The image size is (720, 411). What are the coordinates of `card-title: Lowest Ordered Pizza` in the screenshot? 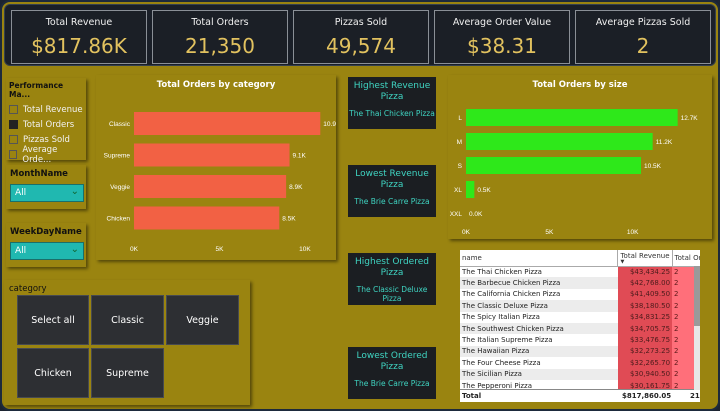 It's located at (392, 361).